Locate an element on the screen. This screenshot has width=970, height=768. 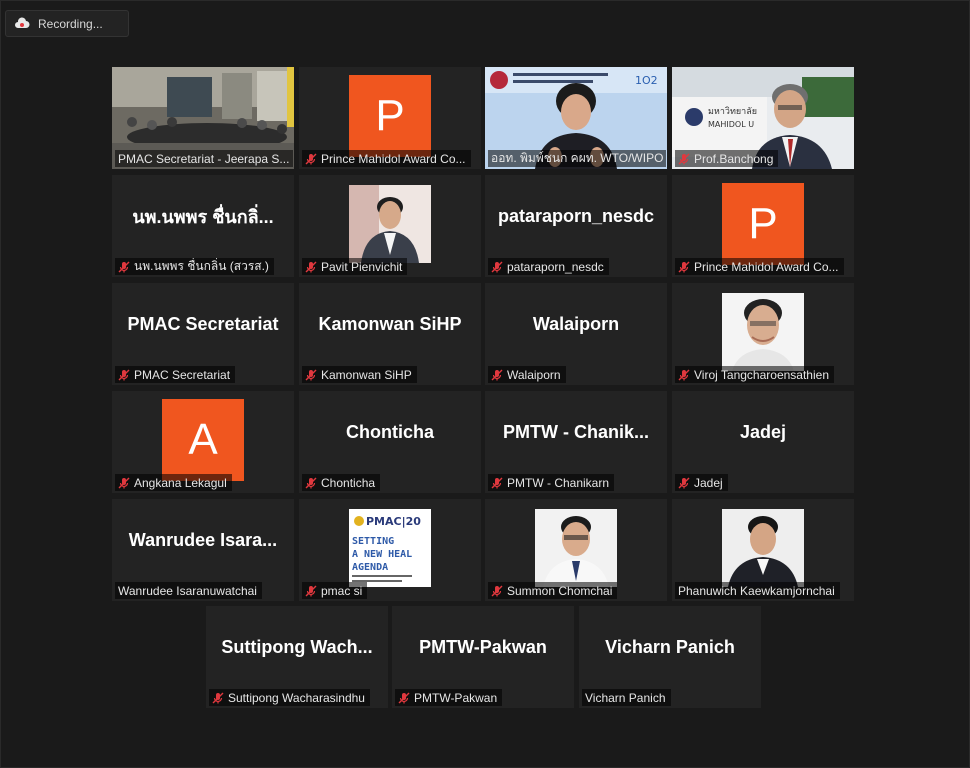
participant-name-label: Prof.Banchong is located at coordinates (727, 158).